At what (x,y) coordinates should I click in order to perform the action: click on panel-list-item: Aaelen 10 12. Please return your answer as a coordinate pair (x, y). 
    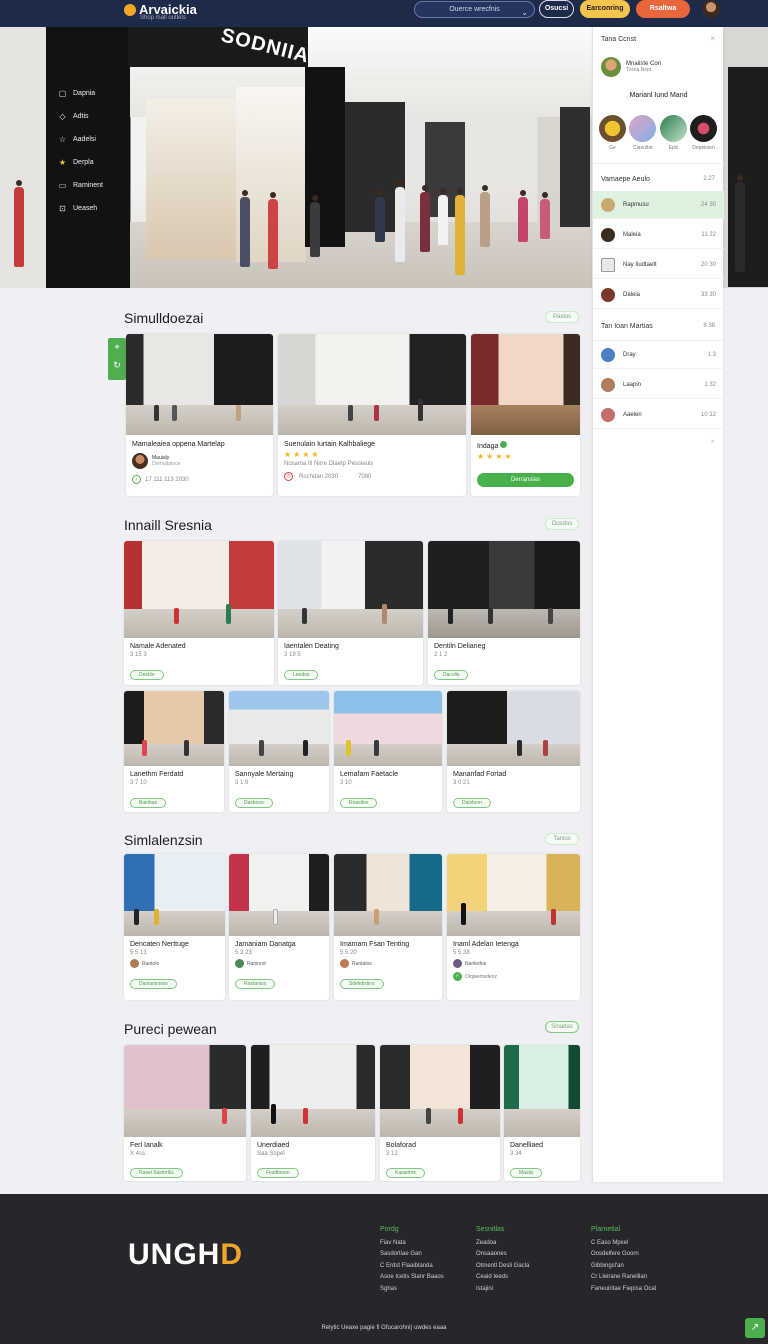
    Looking at the image, I should click on (658, 415).